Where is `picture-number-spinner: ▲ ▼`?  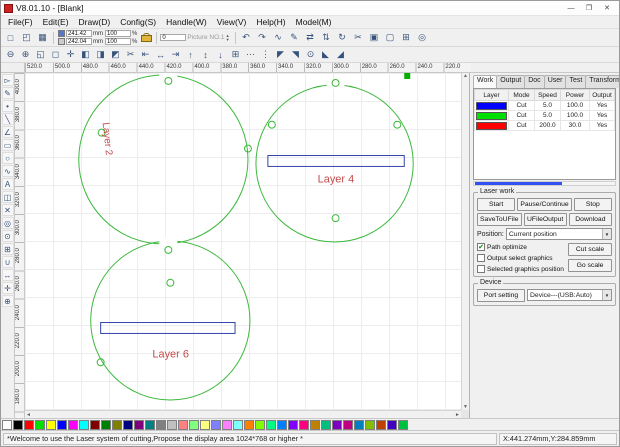 picture-number-spinner: ▲ ▼ is located at coordinates (228, 37).